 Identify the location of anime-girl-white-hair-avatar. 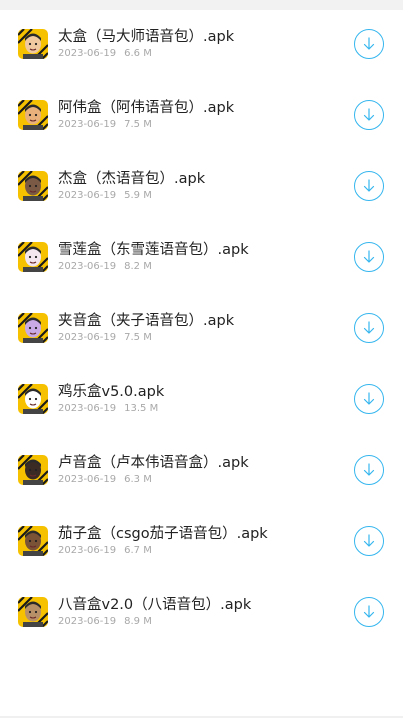
(33, 257).